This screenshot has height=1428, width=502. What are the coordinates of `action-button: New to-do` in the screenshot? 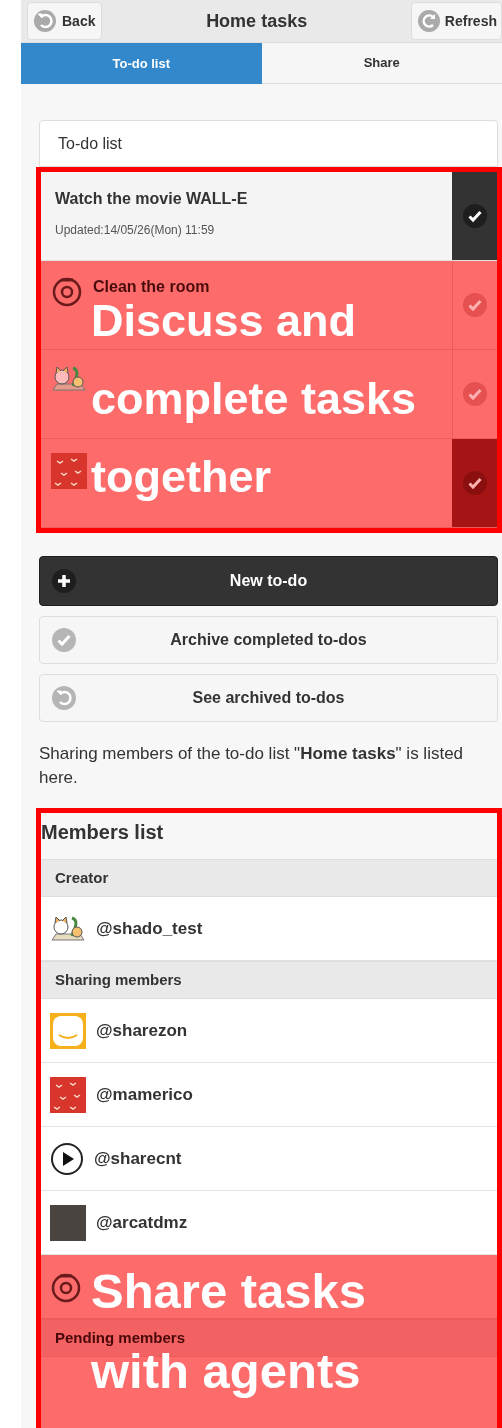 It's located at (268, 581).